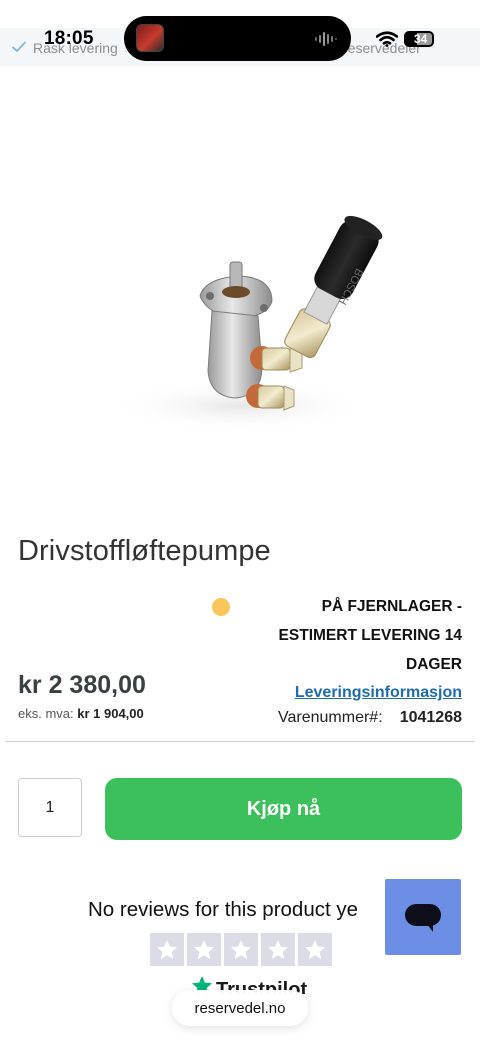 Image resolution: width=480 pixels, height=1044 pixels. Describe the element at coordinates (237, 38) in the screenshot. I see `dynamic-island` at that location.